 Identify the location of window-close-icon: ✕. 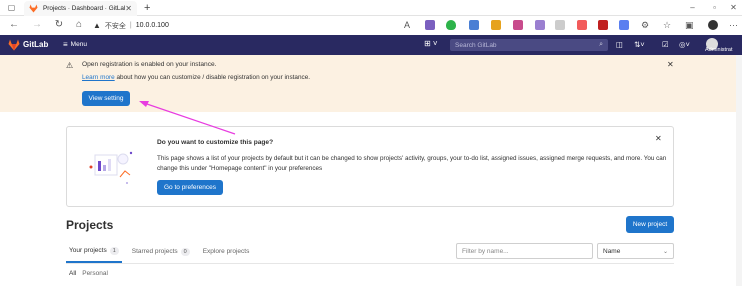
(733, 8).